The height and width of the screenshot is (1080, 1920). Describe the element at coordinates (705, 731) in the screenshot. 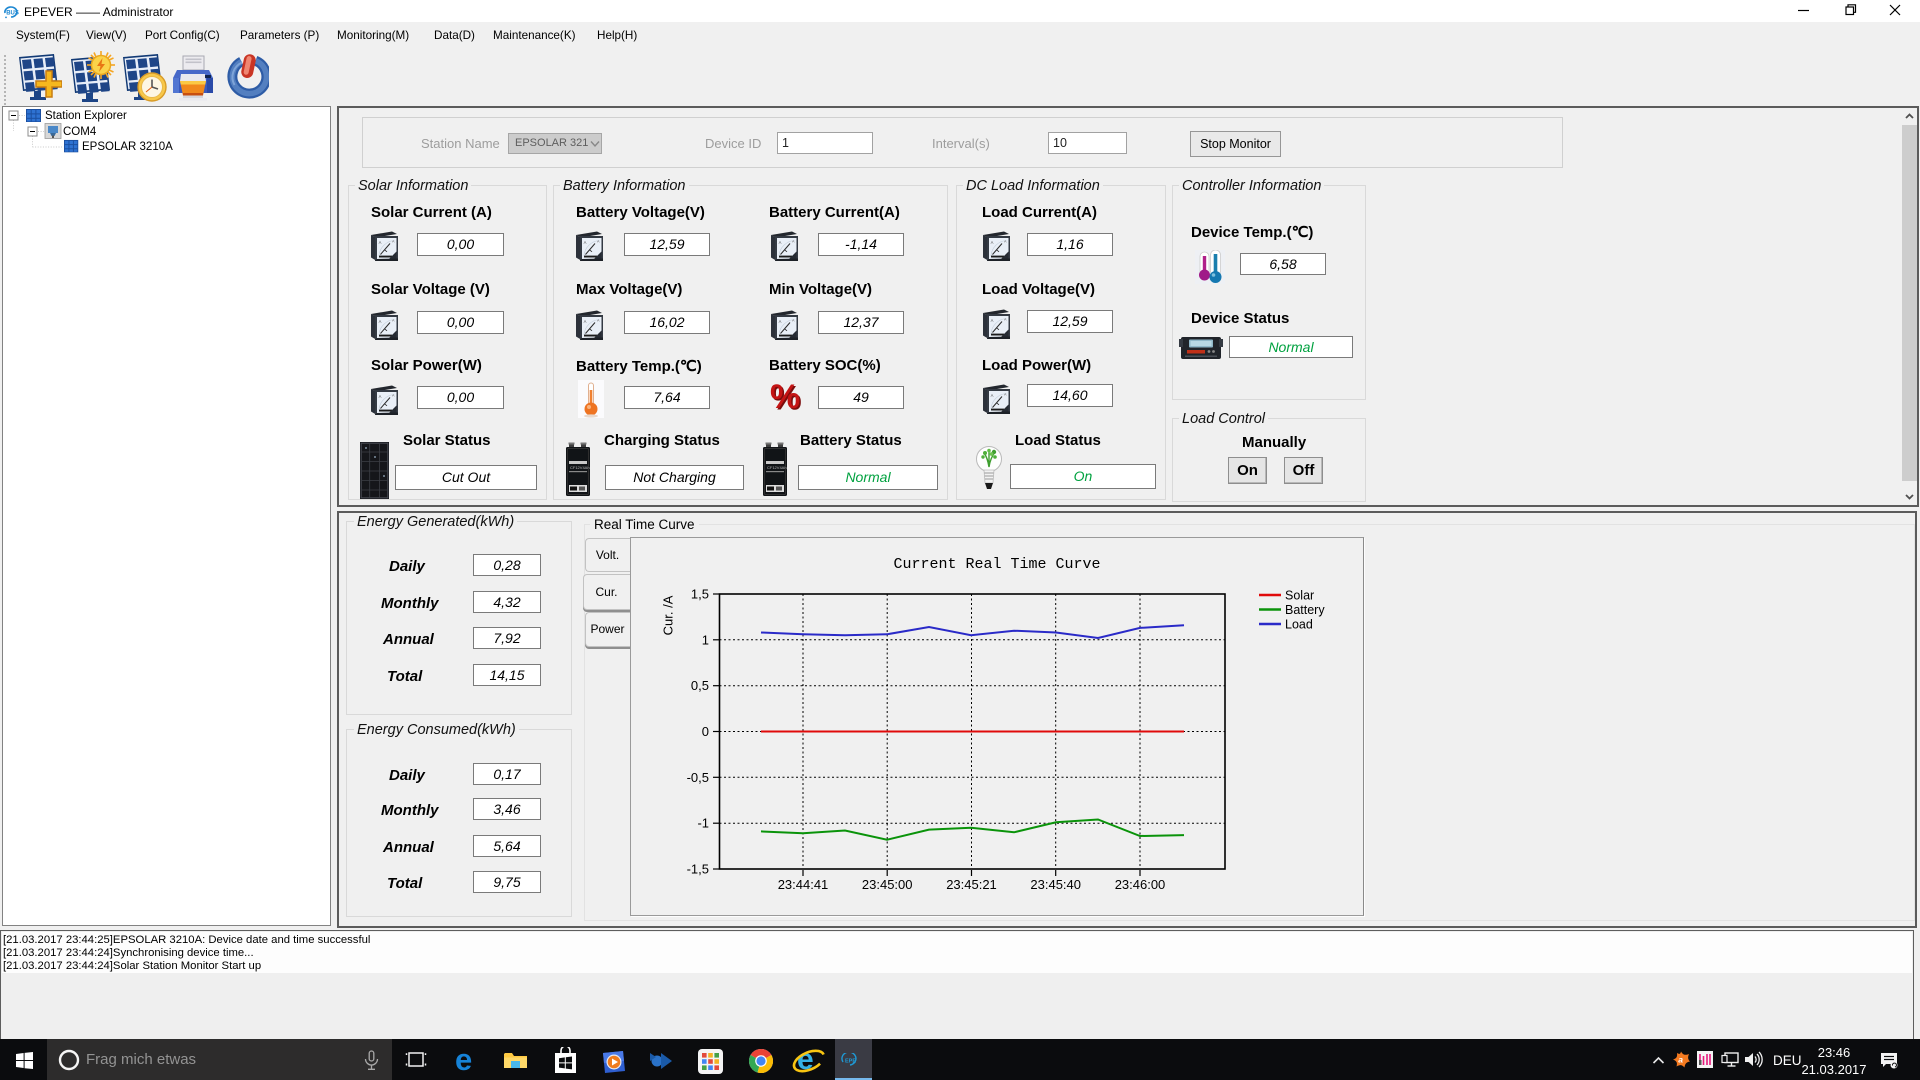

I see `svg-text: 0` at that location.